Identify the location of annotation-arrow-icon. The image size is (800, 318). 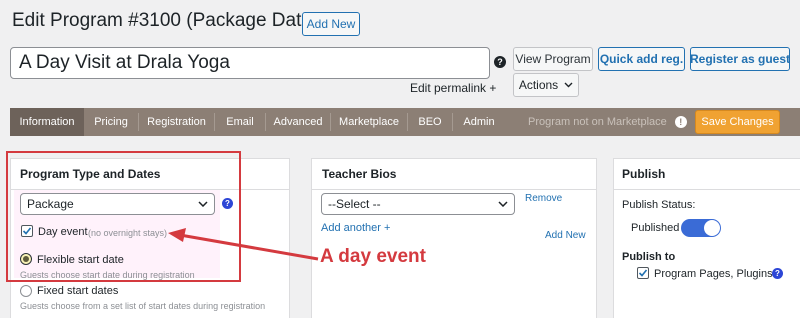
(243, 244).